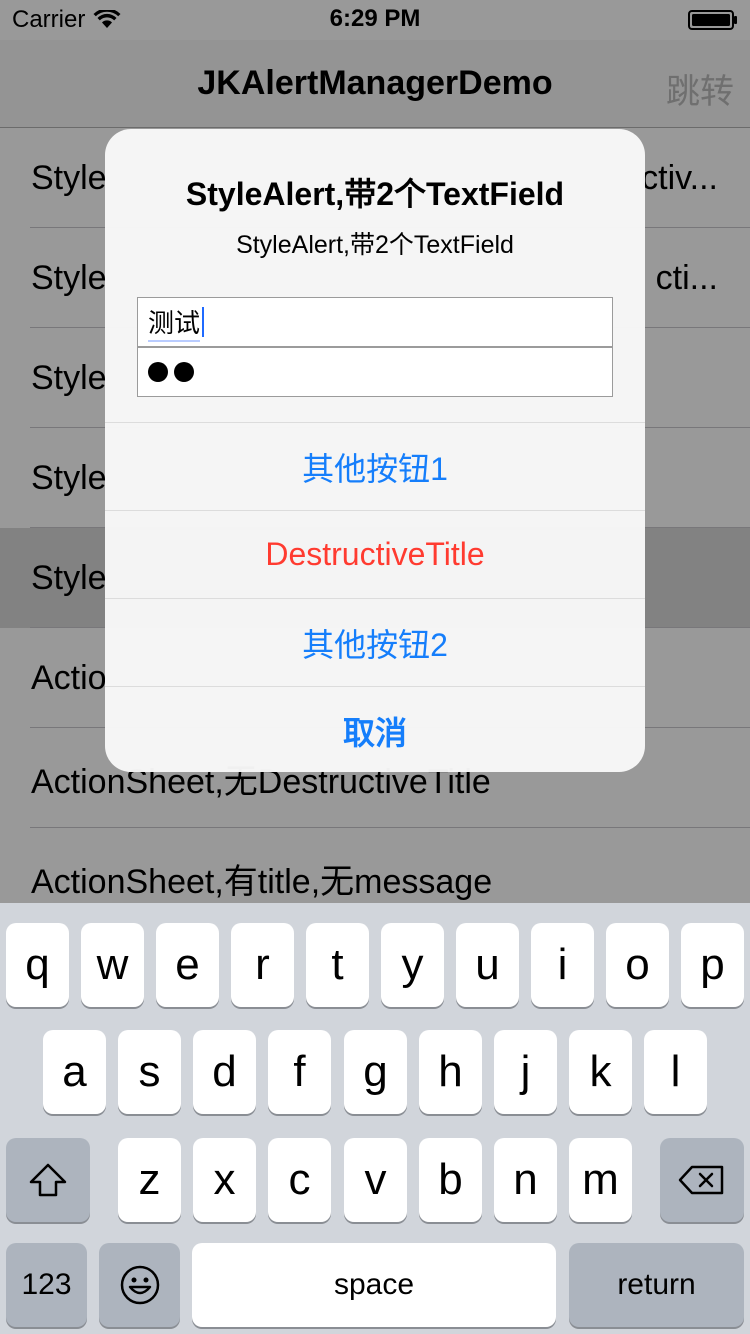  What do you see at coordinates (174, 322) in the screenshot?
I see `text-field-value: 测试` at bounding box center [174, 322].